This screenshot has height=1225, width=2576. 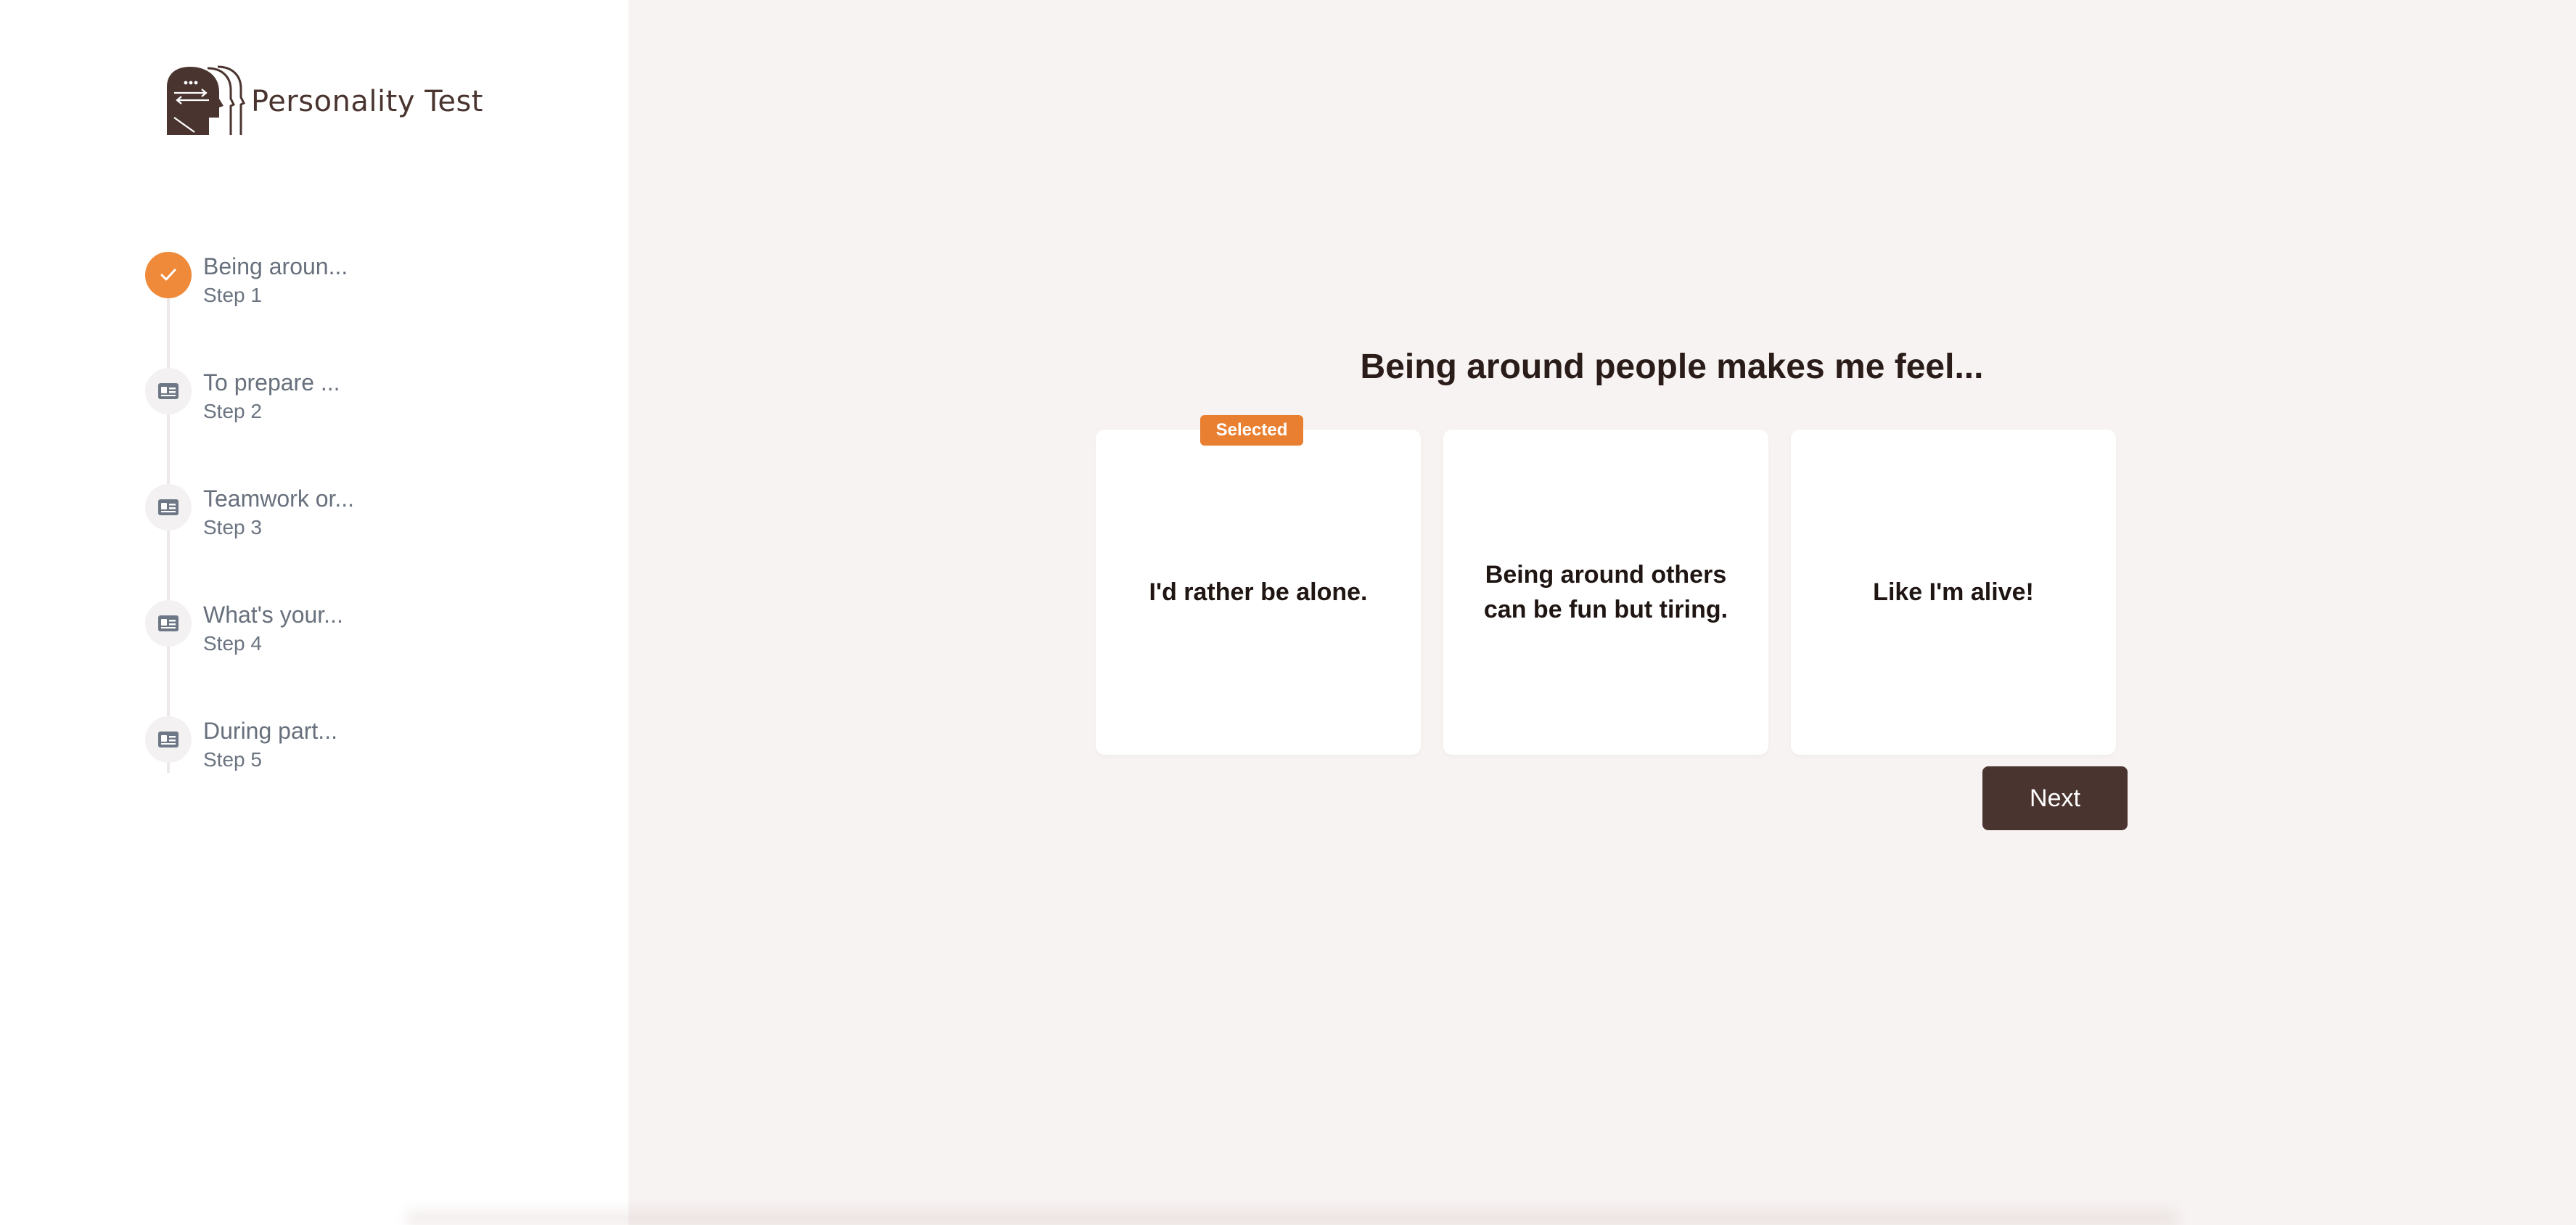 I want to click on step-subtitle: Step 3, so click(x=232, y=527).